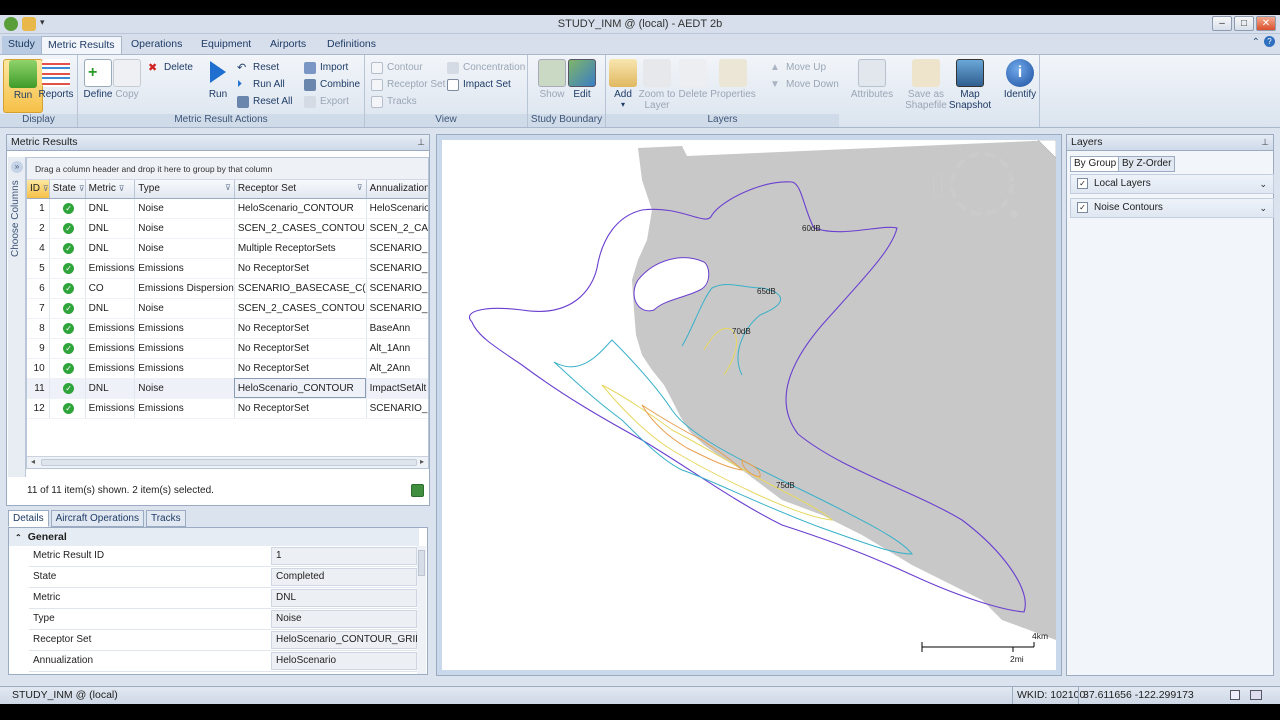 The height and width of the screenshot is (720, 1280). Describe the element at coordinates (1244, 23) in the screenshot. I see `maximize-button: □` at that location.